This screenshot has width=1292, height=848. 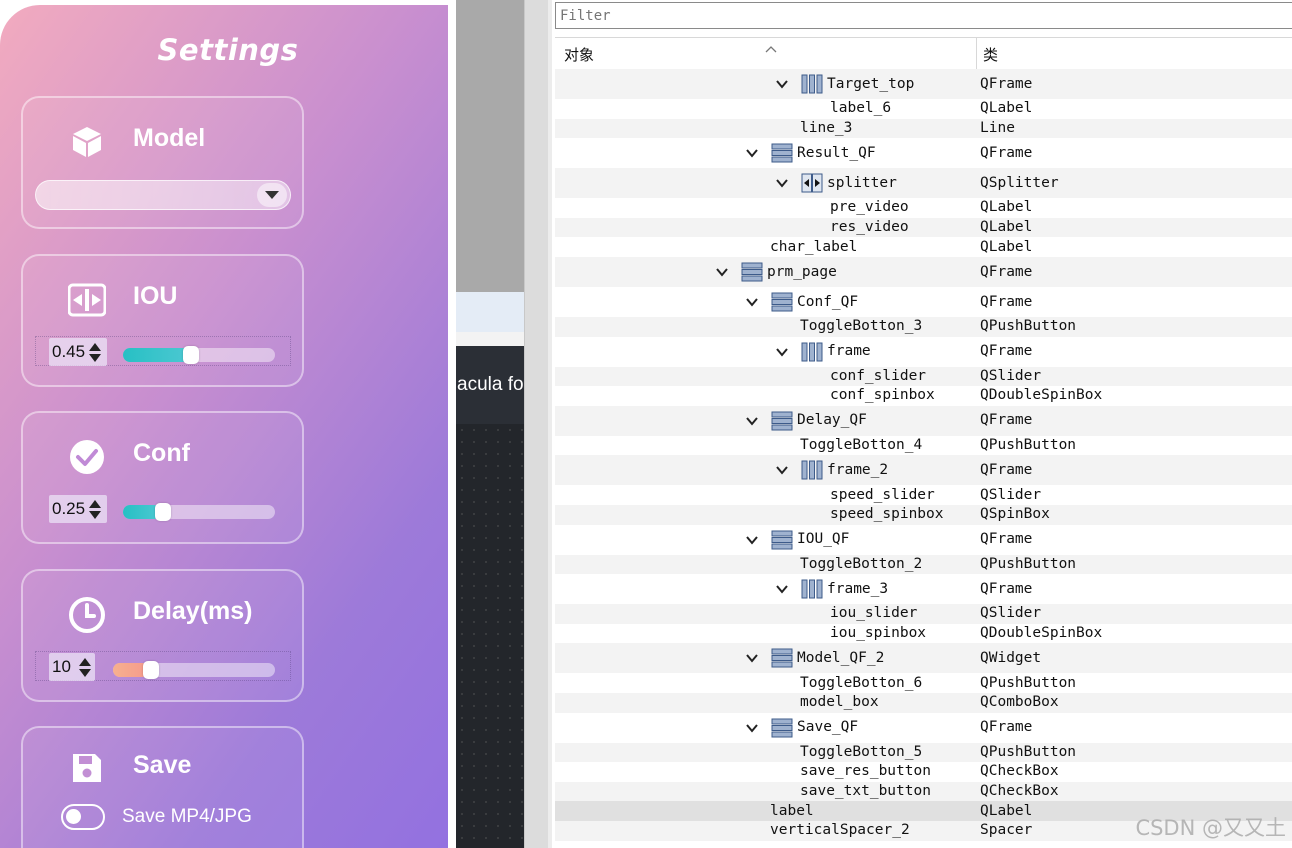 What do you see at coordinates (194, 670) in the screenshot?
I see `delay-slider` at bounding box center [194, 670].